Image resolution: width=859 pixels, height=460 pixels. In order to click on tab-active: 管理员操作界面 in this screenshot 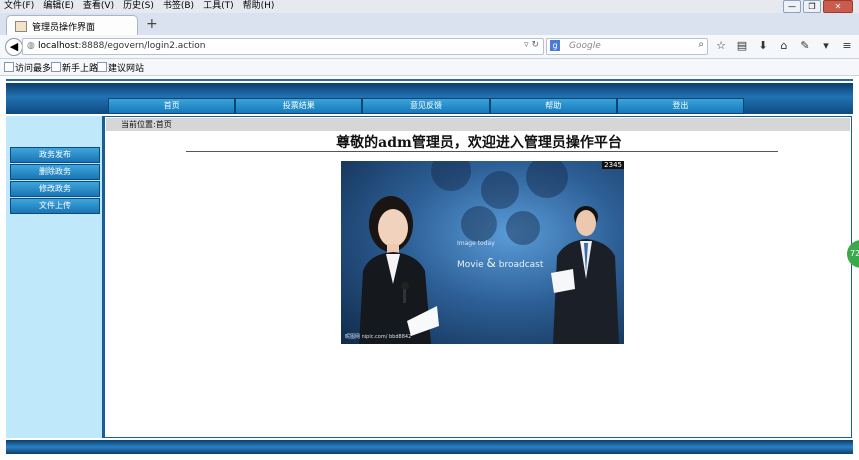, I will do `click(72, 25)`.